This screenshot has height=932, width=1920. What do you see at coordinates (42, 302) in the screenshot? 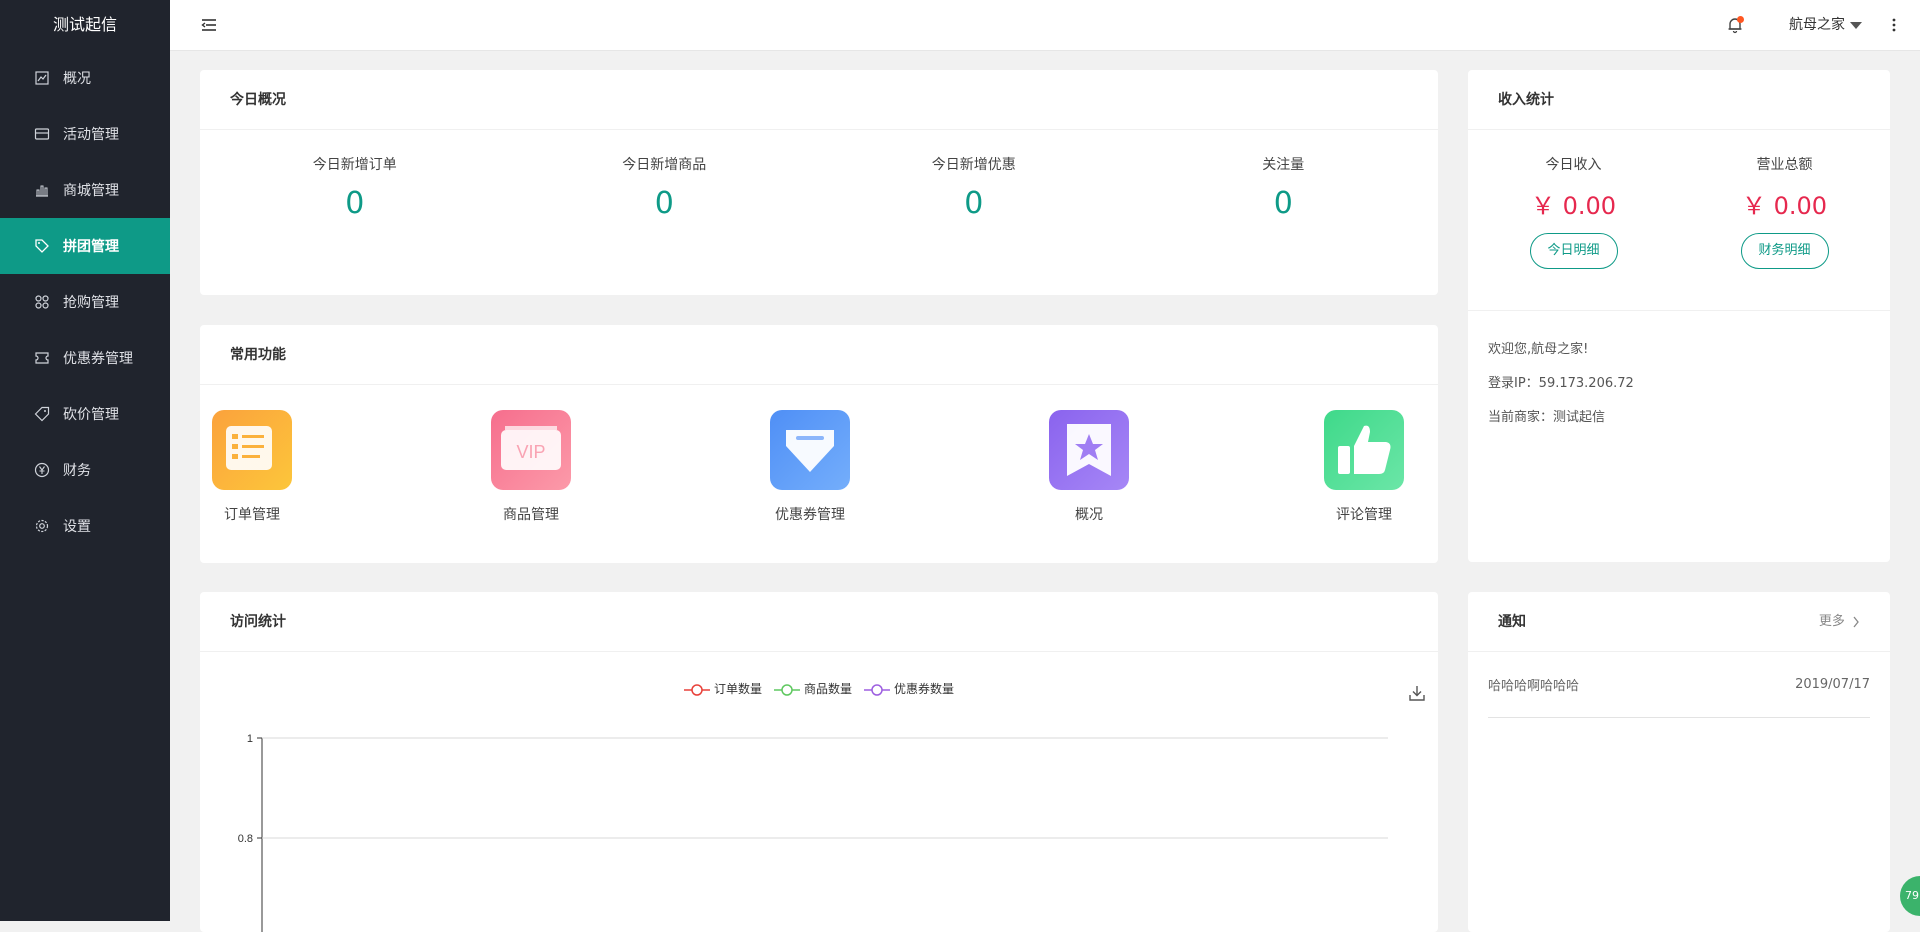
I see `grid-icon` at bounding box center [42, 302].